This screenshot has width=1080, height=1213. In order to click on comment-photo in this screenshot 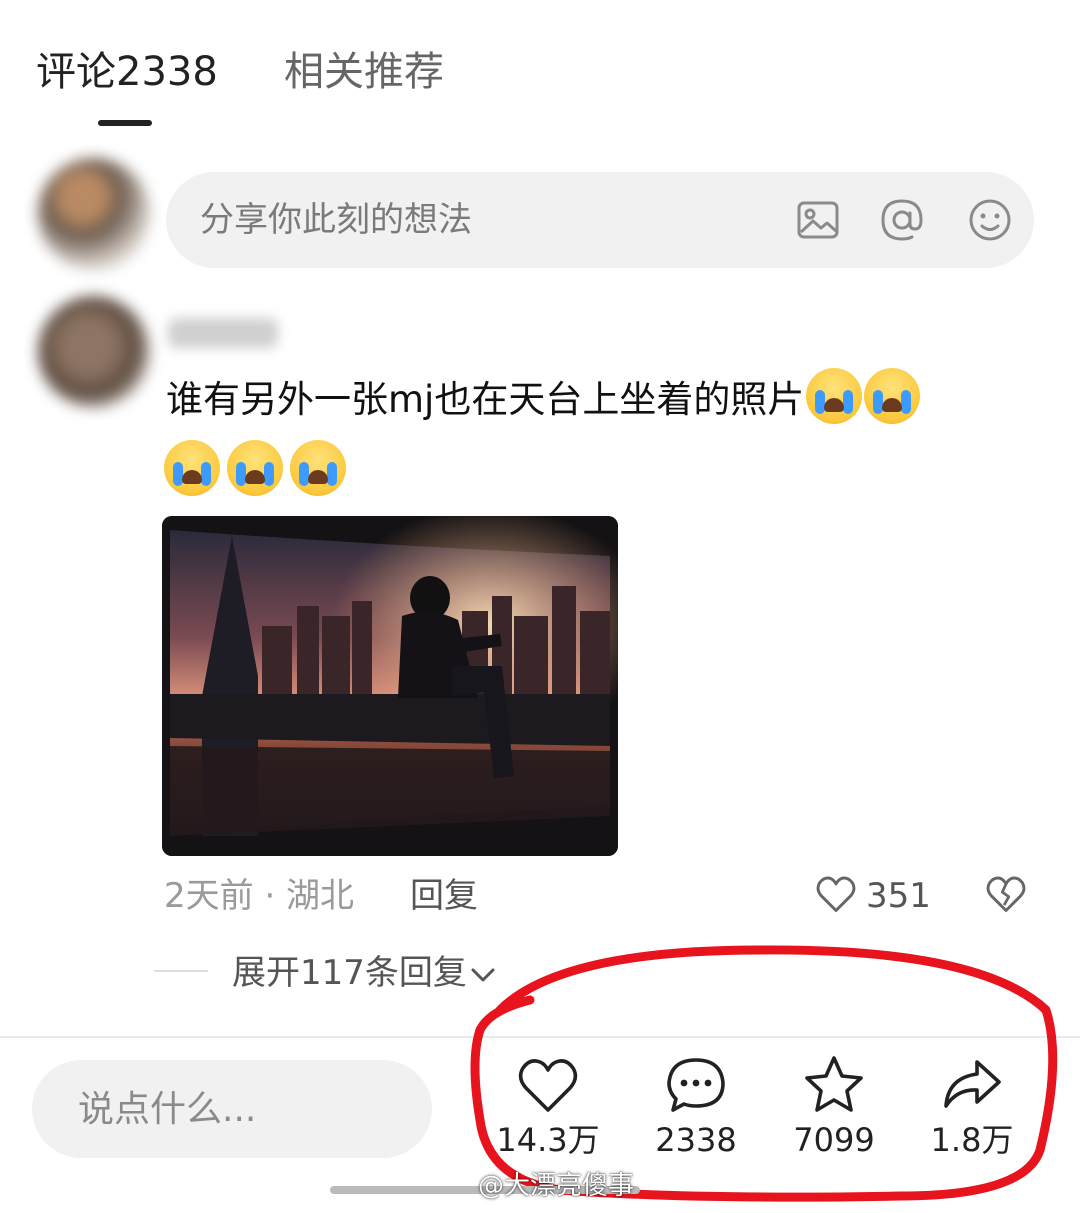, I will do `click(390, 686)`.